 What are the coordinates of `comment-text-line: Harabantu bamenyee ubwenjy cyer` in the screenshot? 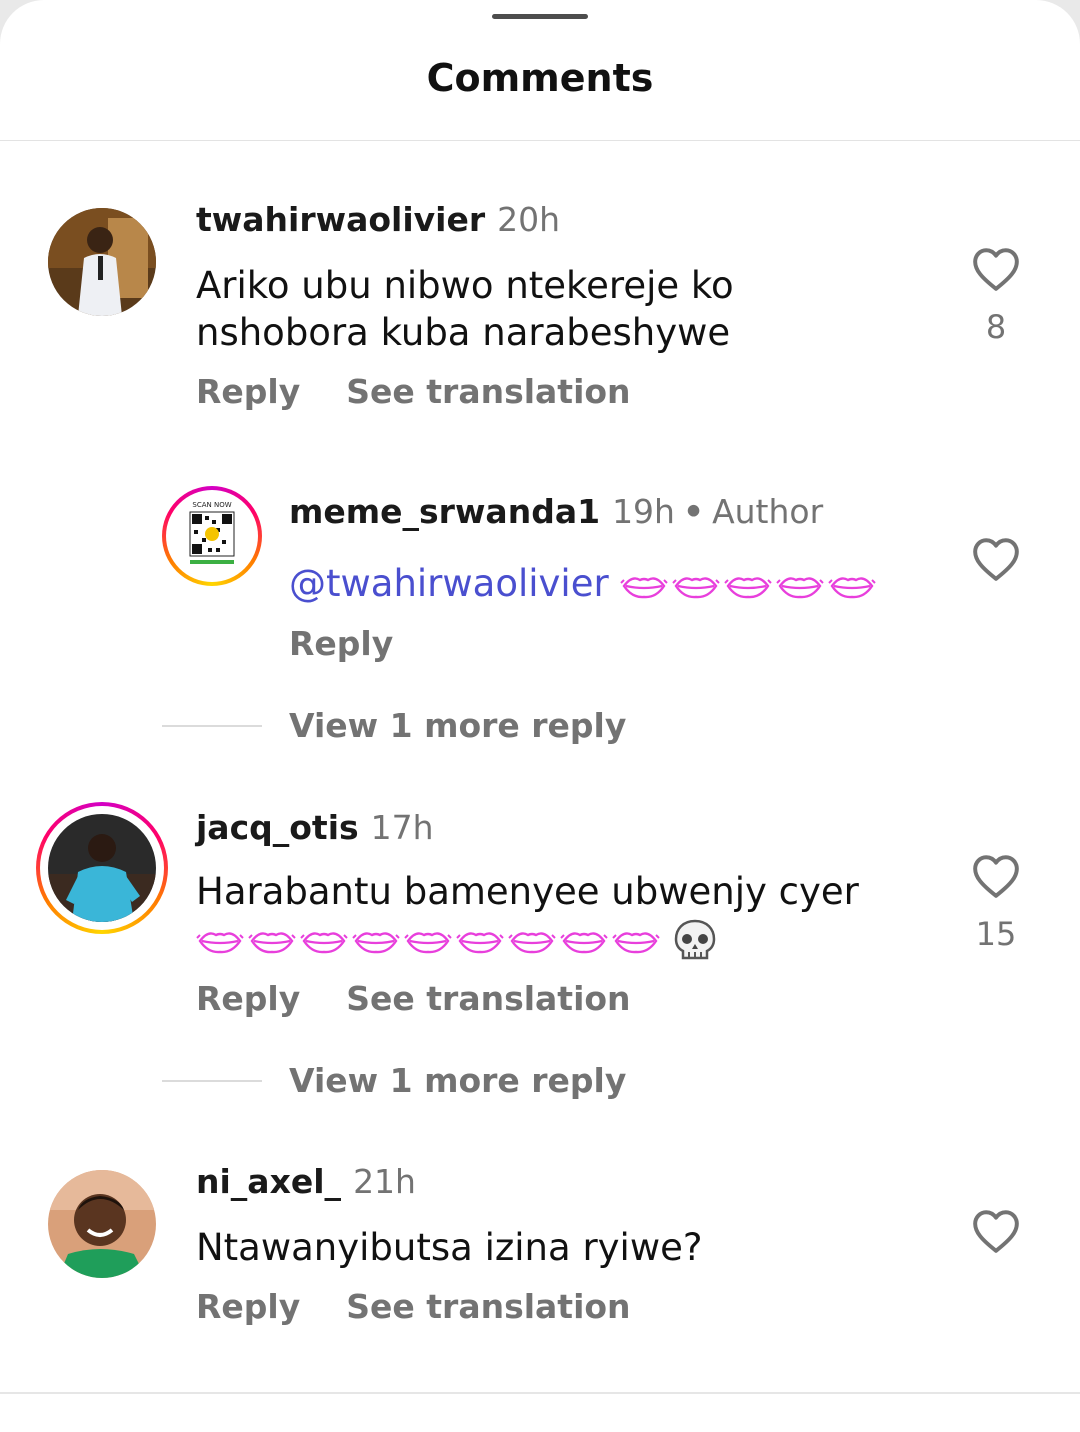 It's located at (527, 891).